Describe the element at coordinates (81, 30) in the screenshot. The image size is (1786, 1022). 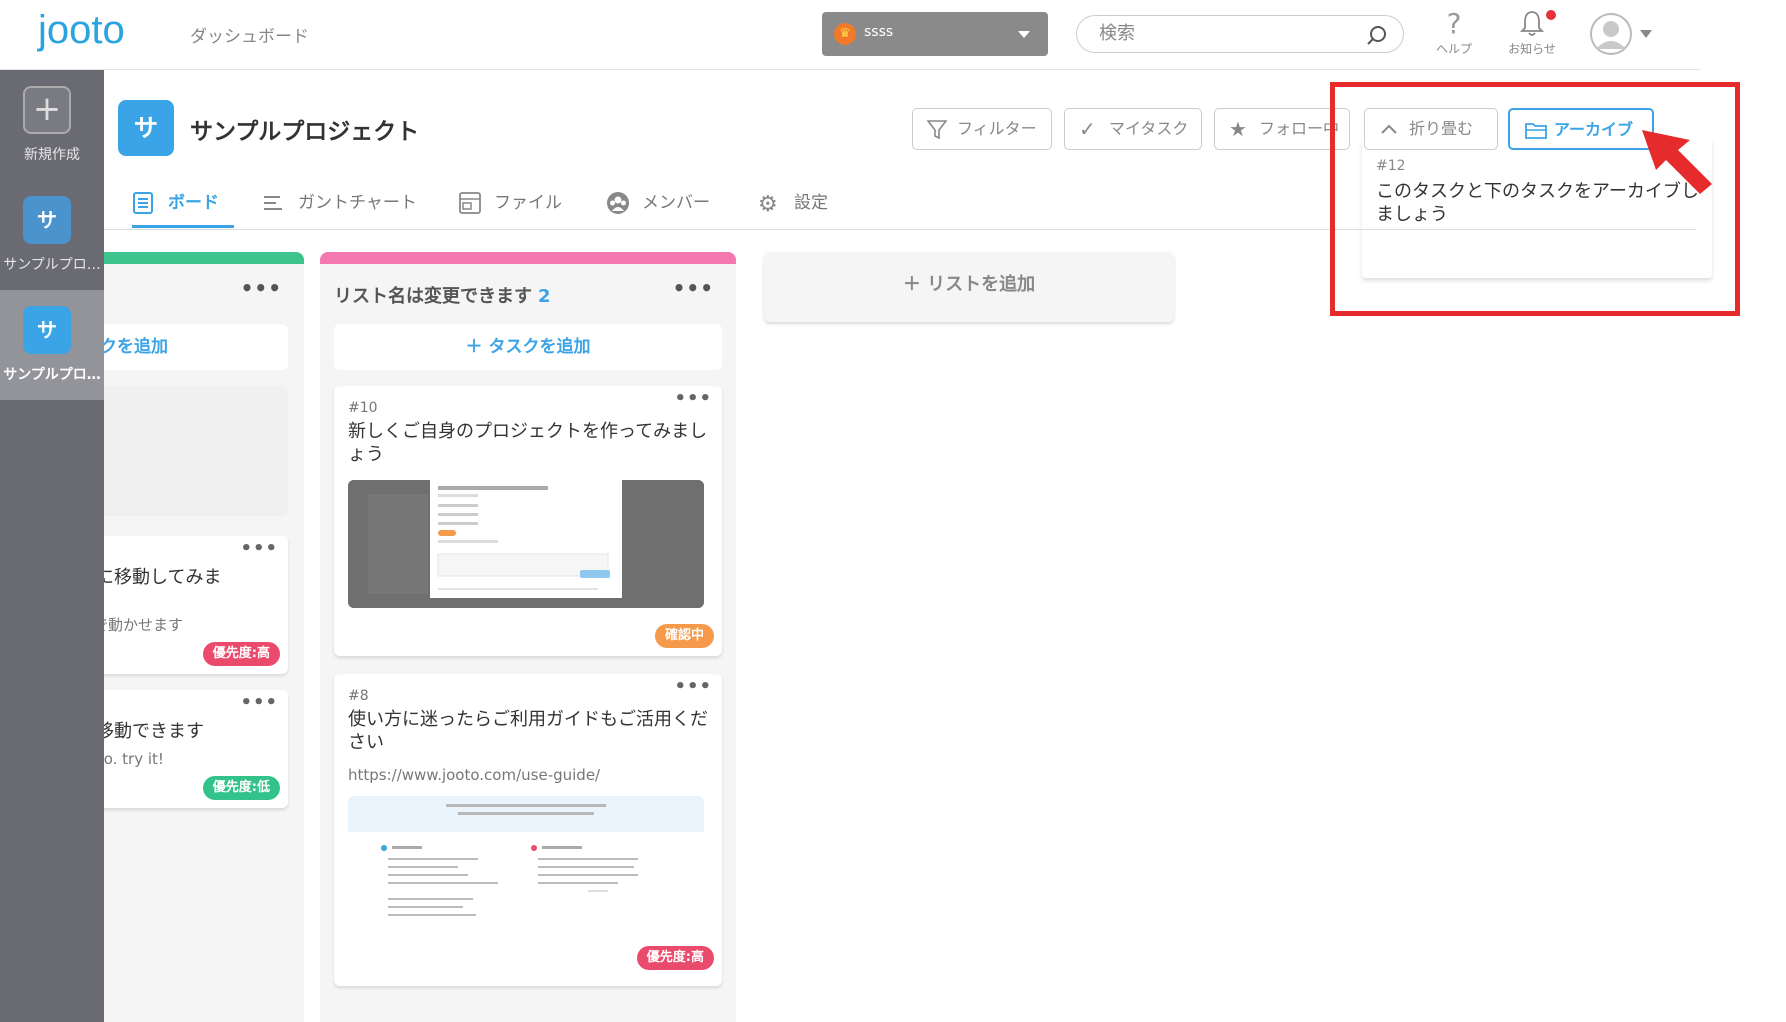
I see `jooto-logo: jooto` at that location.